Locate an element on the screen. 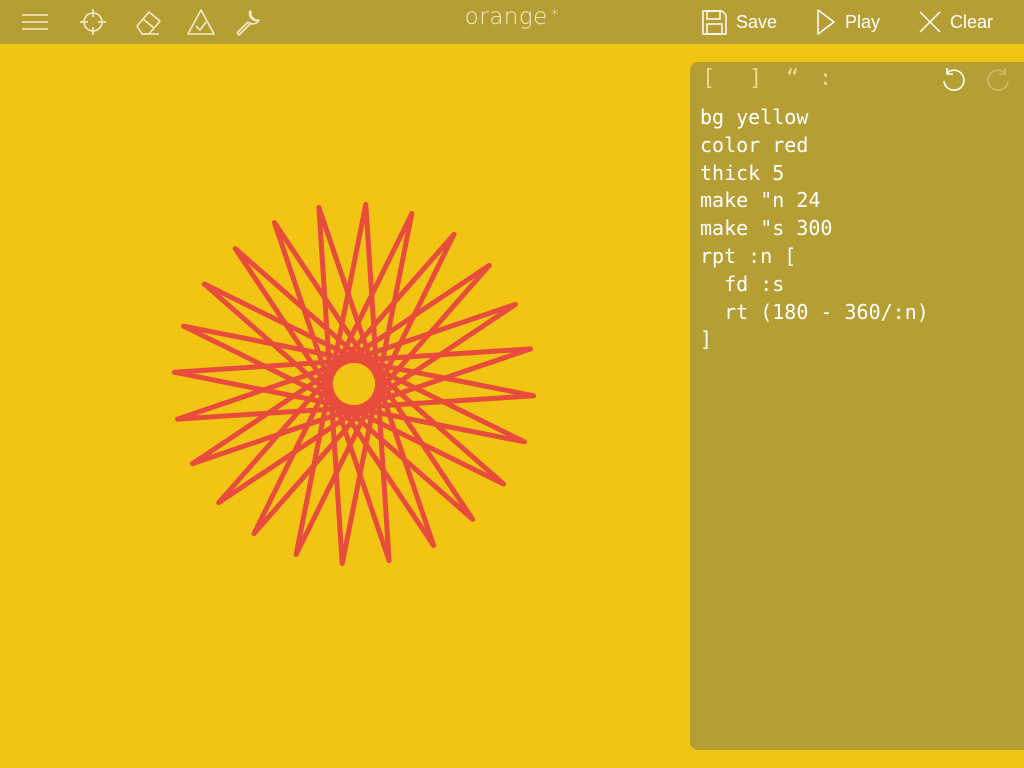  code-line: rpt :n [ is located at coordinates (748, 255).